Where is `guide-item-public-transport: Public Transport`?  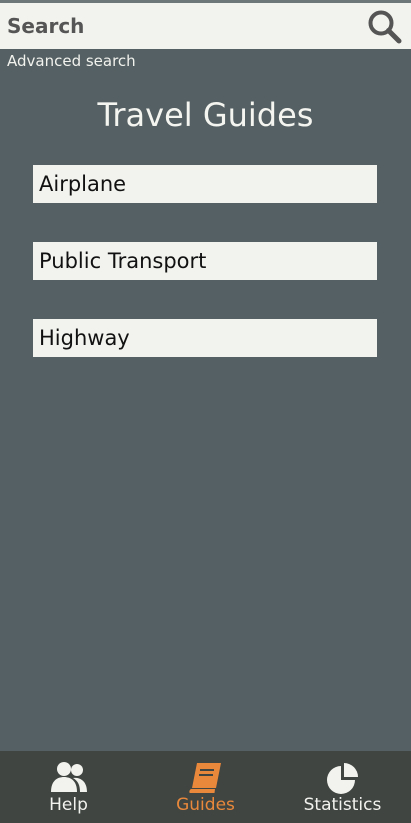 guide-item-public-transport: Public Transport is located at coordinates (205, 261).